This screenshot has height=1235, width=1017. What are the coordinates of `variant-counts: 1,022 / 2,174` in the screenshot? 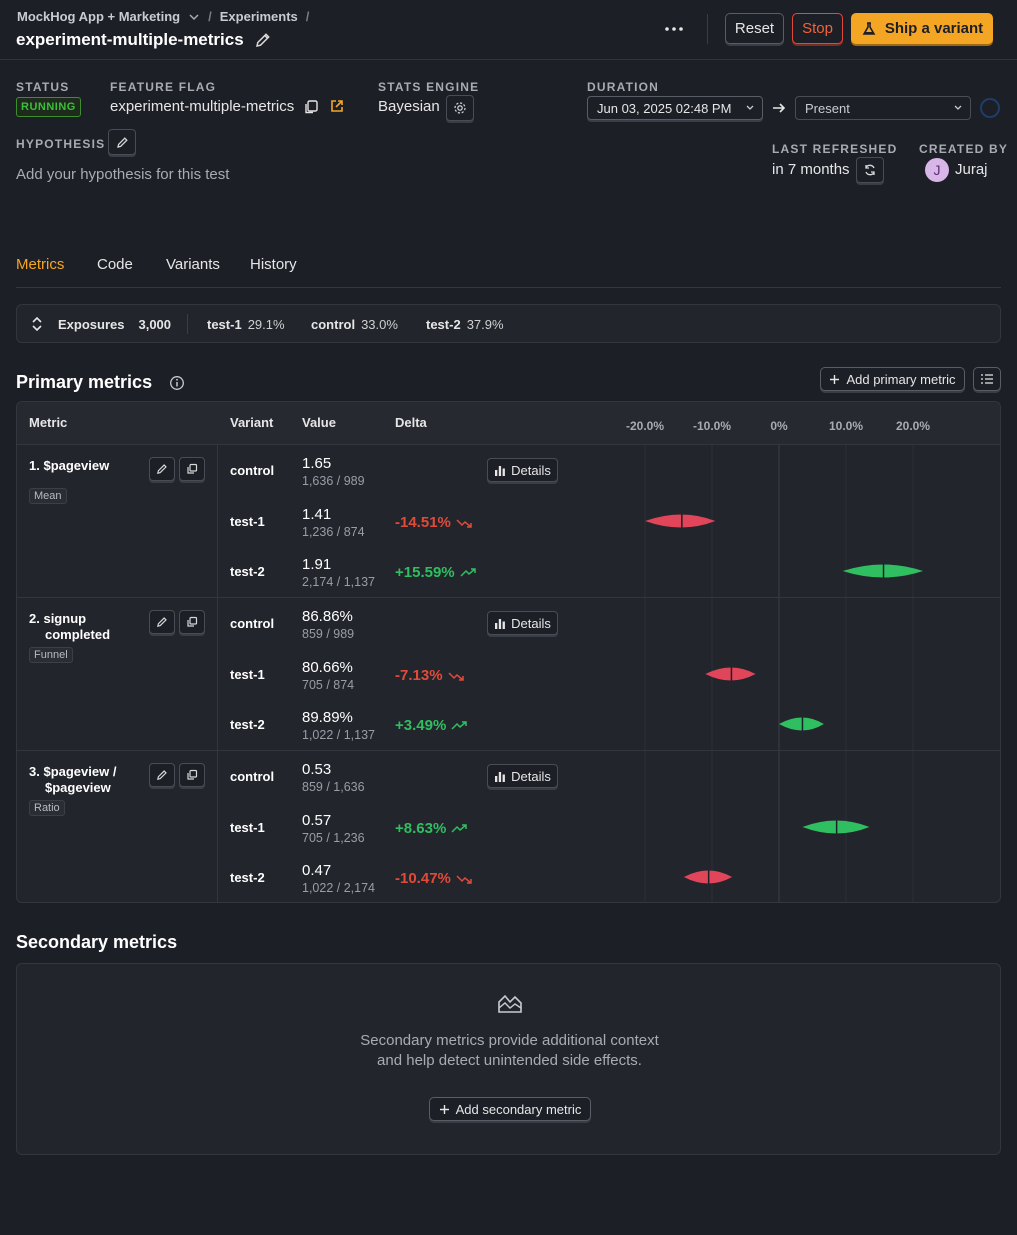 It's located at (338, 888).